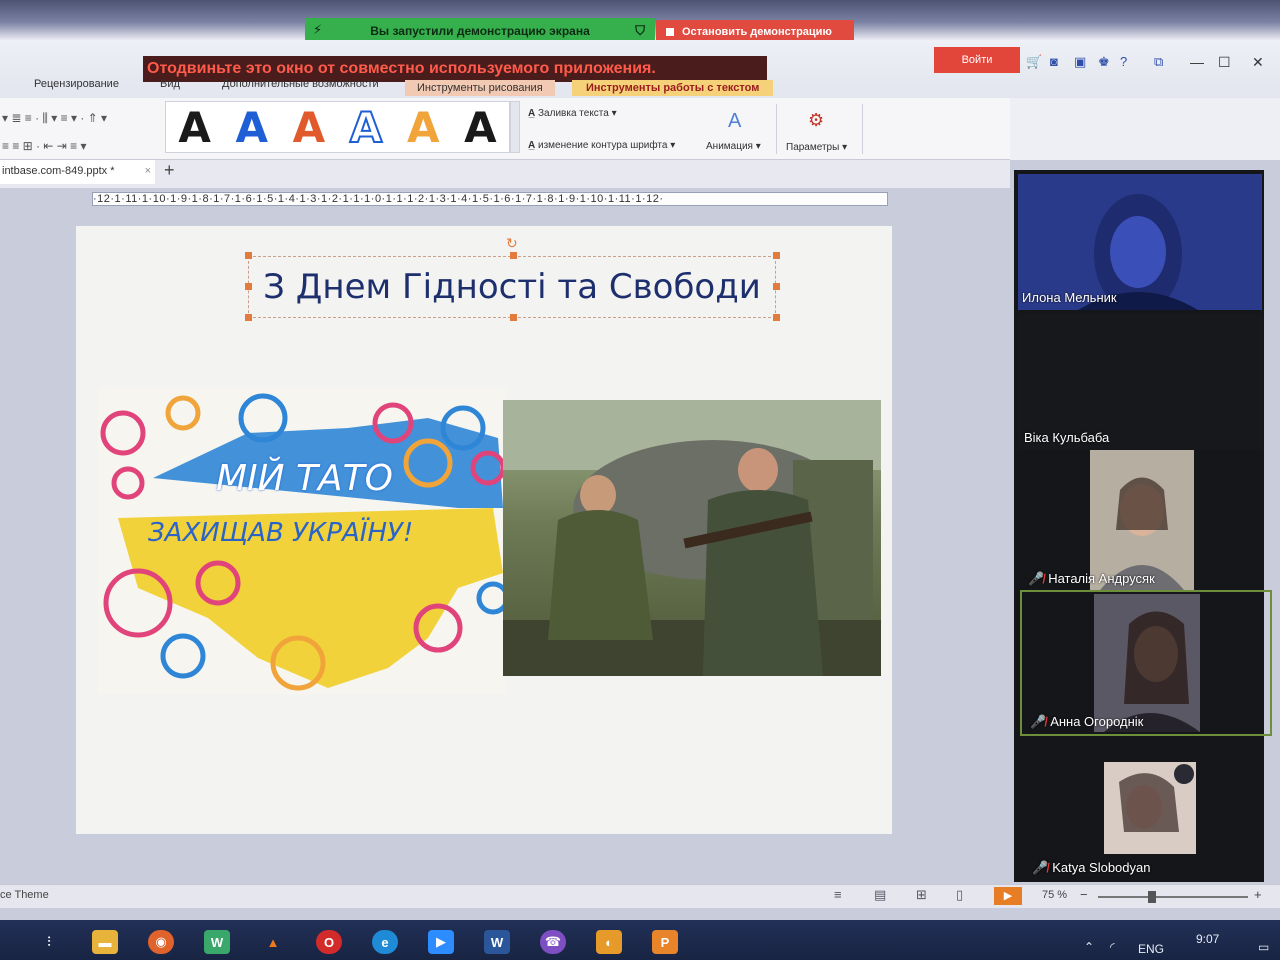 Image resolution: width=1280 pixels, height=960 pixels. Describe the element at coordinates (1008, 896) in the screenshot. I see `slideshow-play-button: ▶` at that location.